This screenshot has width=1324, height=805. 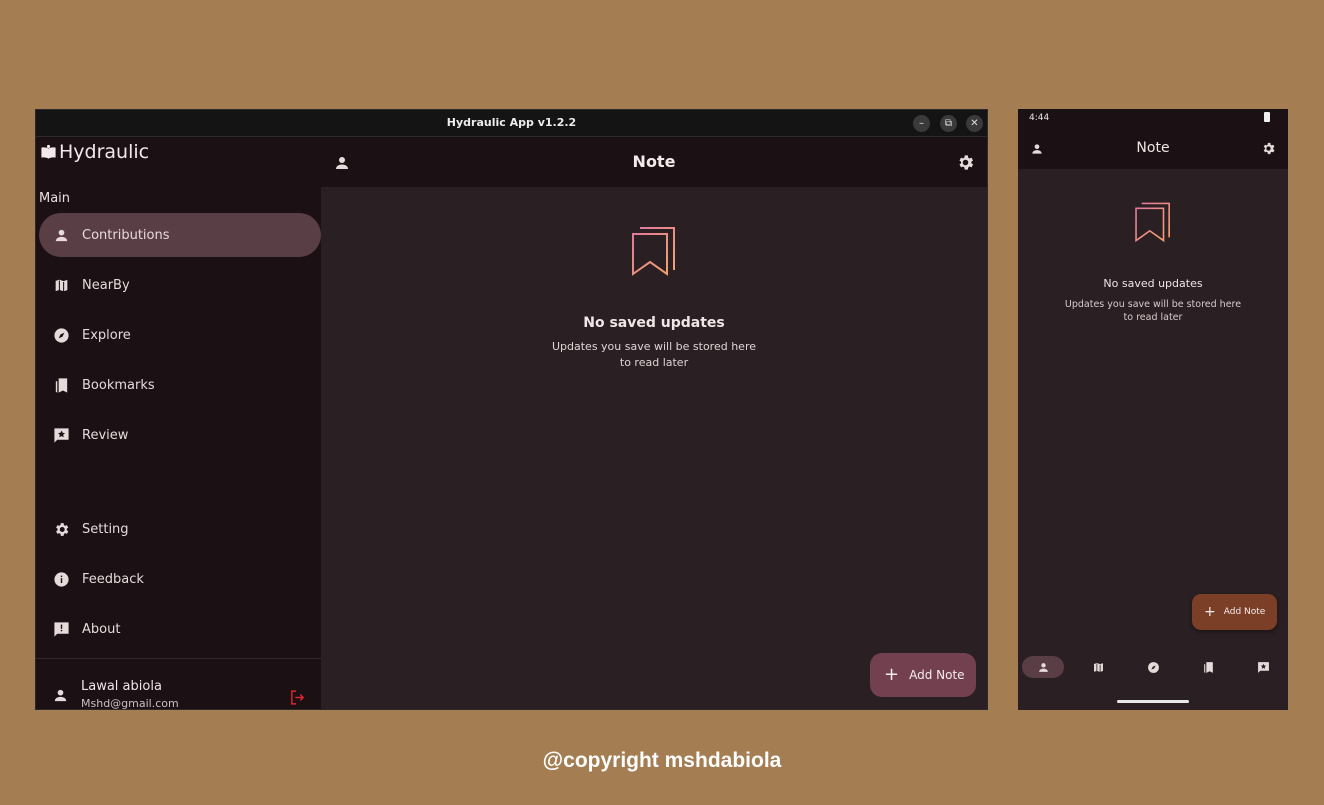 I want to click on phone-page-title: Note, so click(x=1153, y=148).